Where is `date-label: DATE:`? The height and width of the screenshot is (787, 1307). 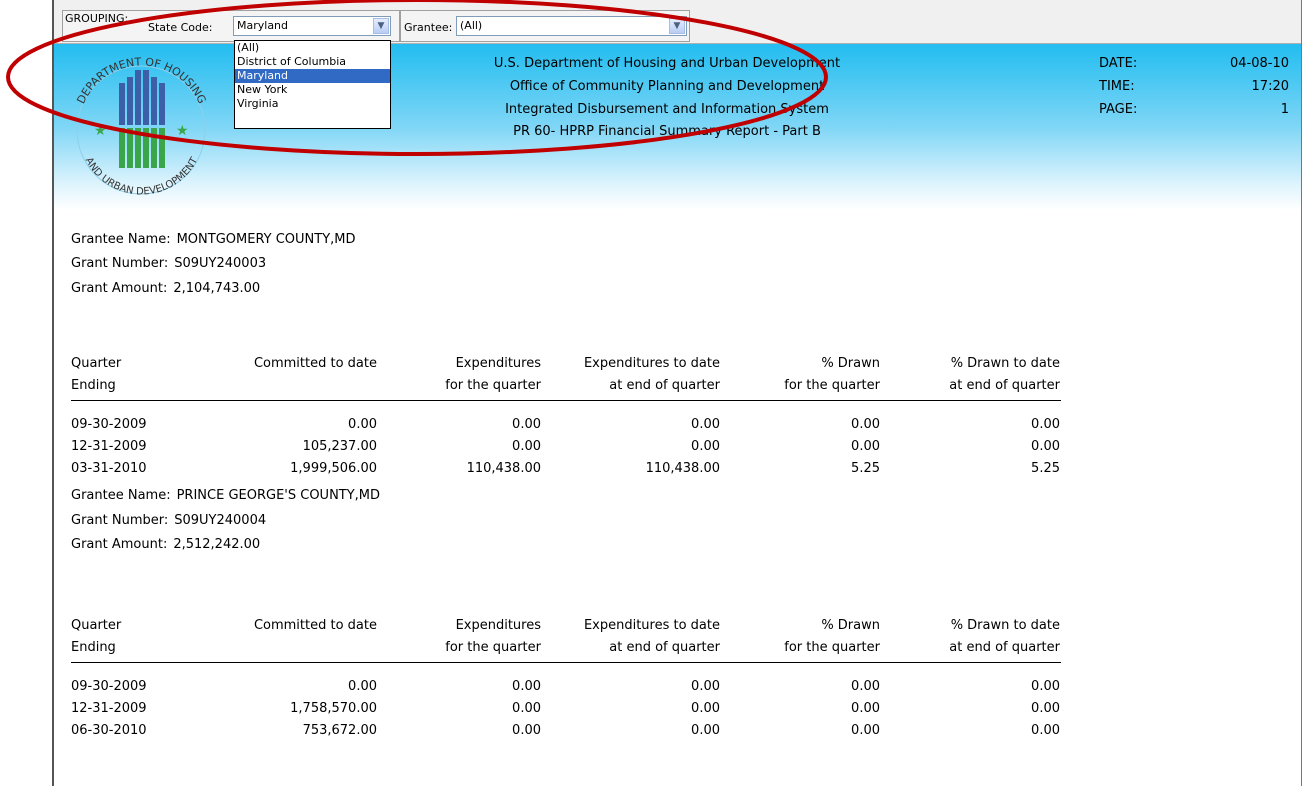 date-label: DATE: is located at coordinates (1118, 63).